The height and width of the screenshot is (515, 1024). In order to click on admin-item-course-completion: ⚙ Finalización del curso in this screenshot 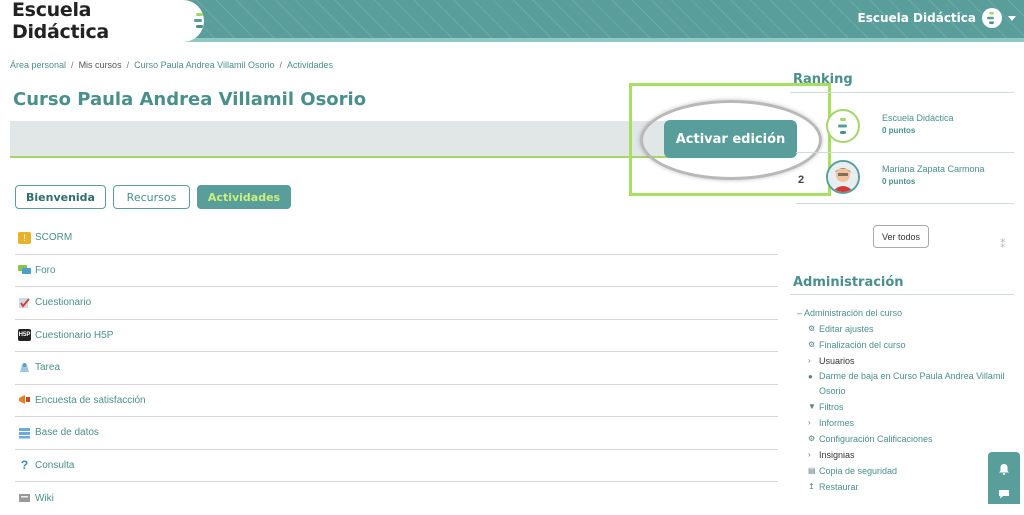, I will do `click(902, 345)`.